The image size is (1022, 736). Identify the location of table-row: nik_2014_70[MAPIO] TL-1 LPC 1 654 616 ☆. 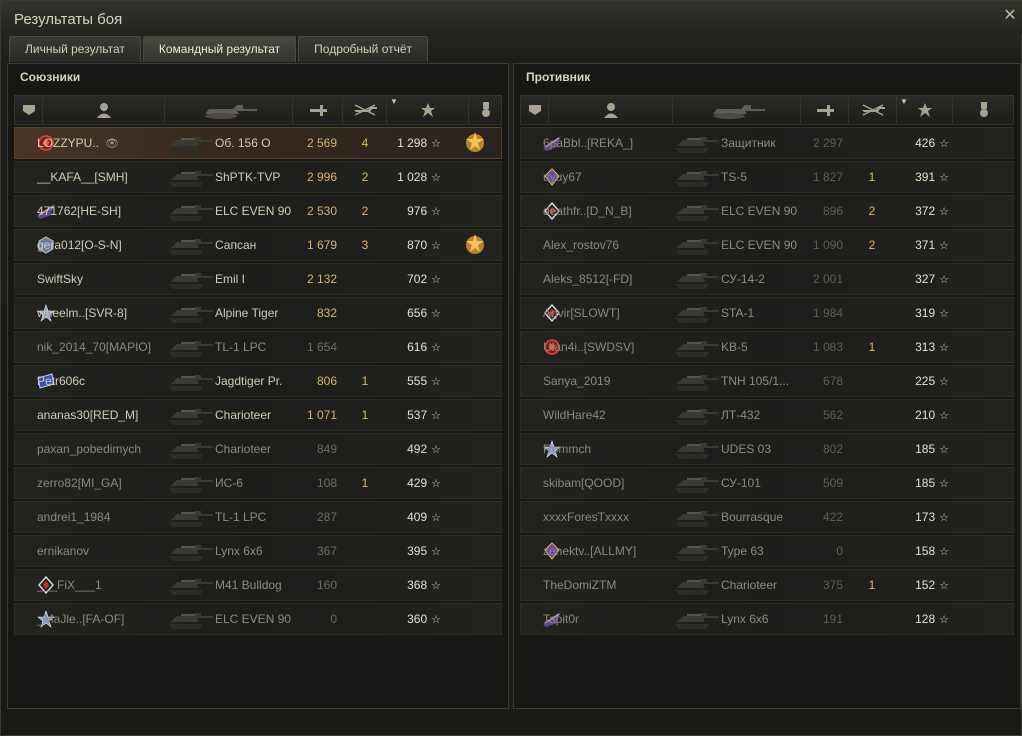
(258, 347).